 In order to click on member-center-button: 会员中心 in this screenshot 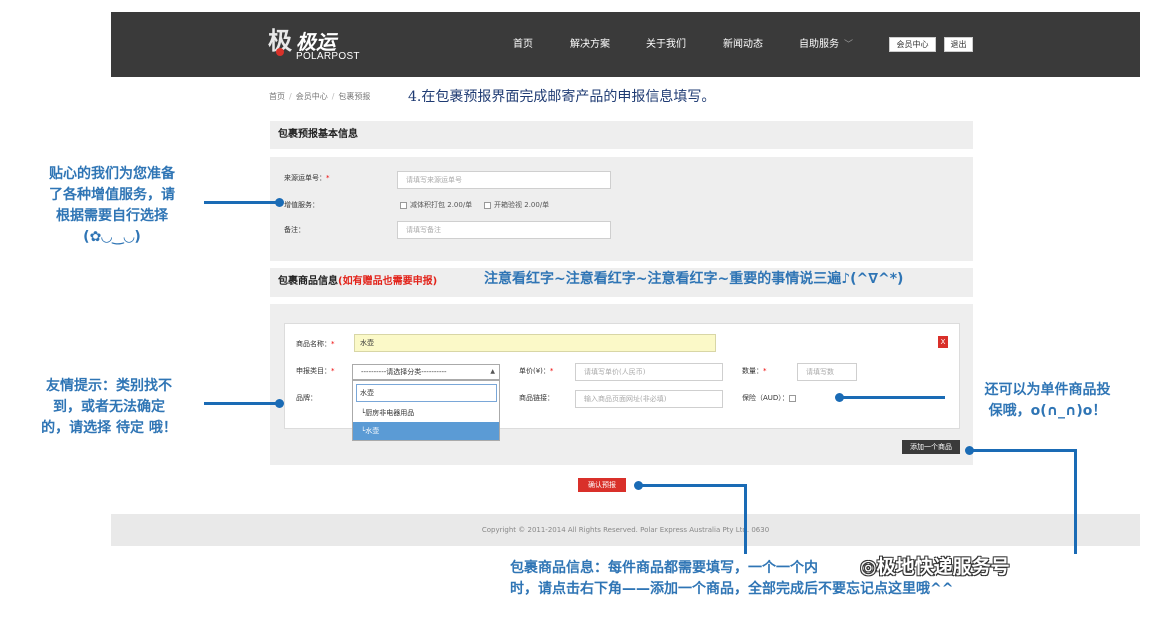, I will do `click(912, 44)`.